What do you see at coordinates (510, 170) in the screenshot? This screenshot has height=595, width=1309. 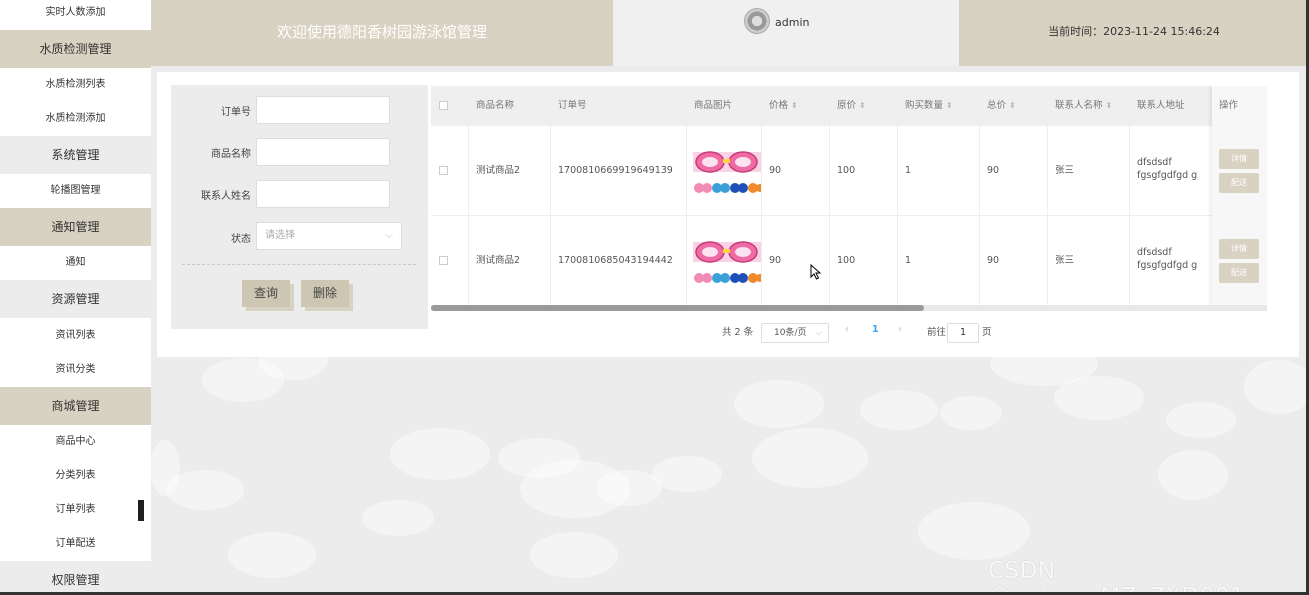 I see `cell-product-name: 测试商品2` at bounding box center [510, 170].